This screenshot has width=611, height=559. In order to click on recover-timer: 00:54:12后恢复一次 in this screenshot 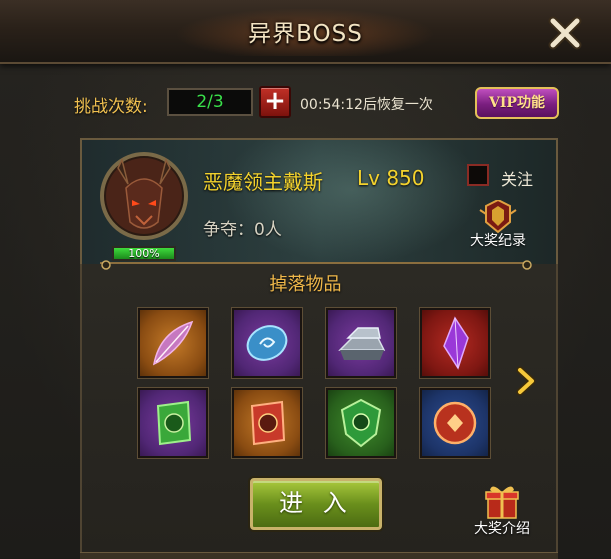, I will do `click(366, 105)`.